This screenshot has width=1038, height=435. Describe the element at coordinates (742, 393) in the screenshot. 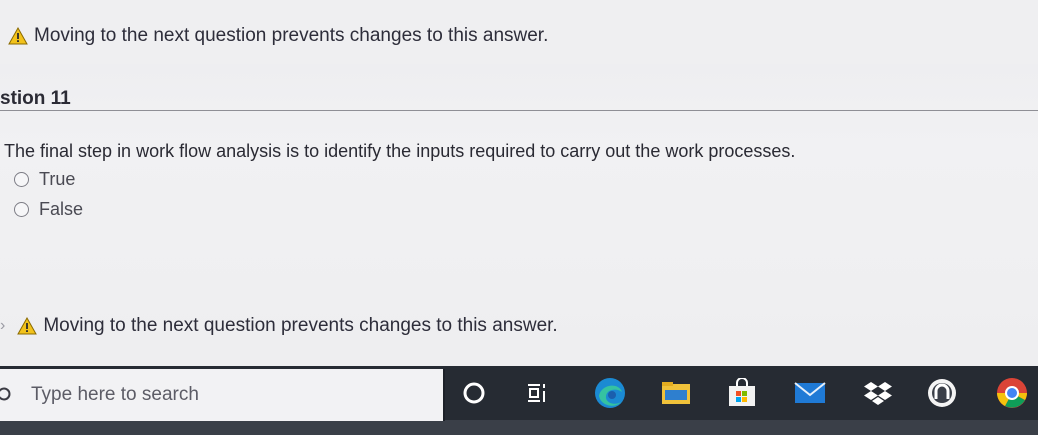

I see `store-icon` at that location.